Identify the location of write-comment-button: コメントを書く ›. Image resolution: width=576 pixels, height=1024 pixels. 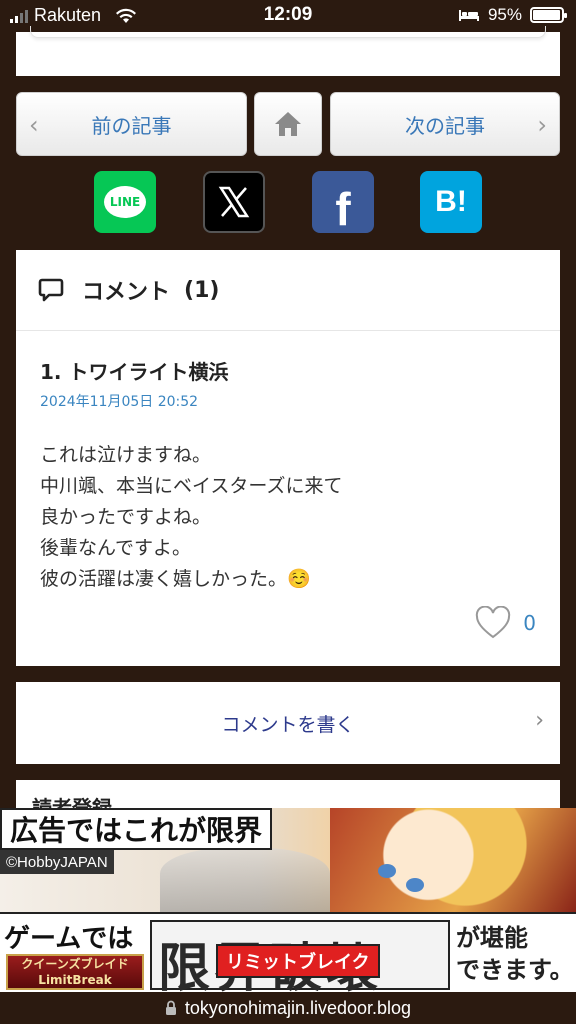
(288, 723).